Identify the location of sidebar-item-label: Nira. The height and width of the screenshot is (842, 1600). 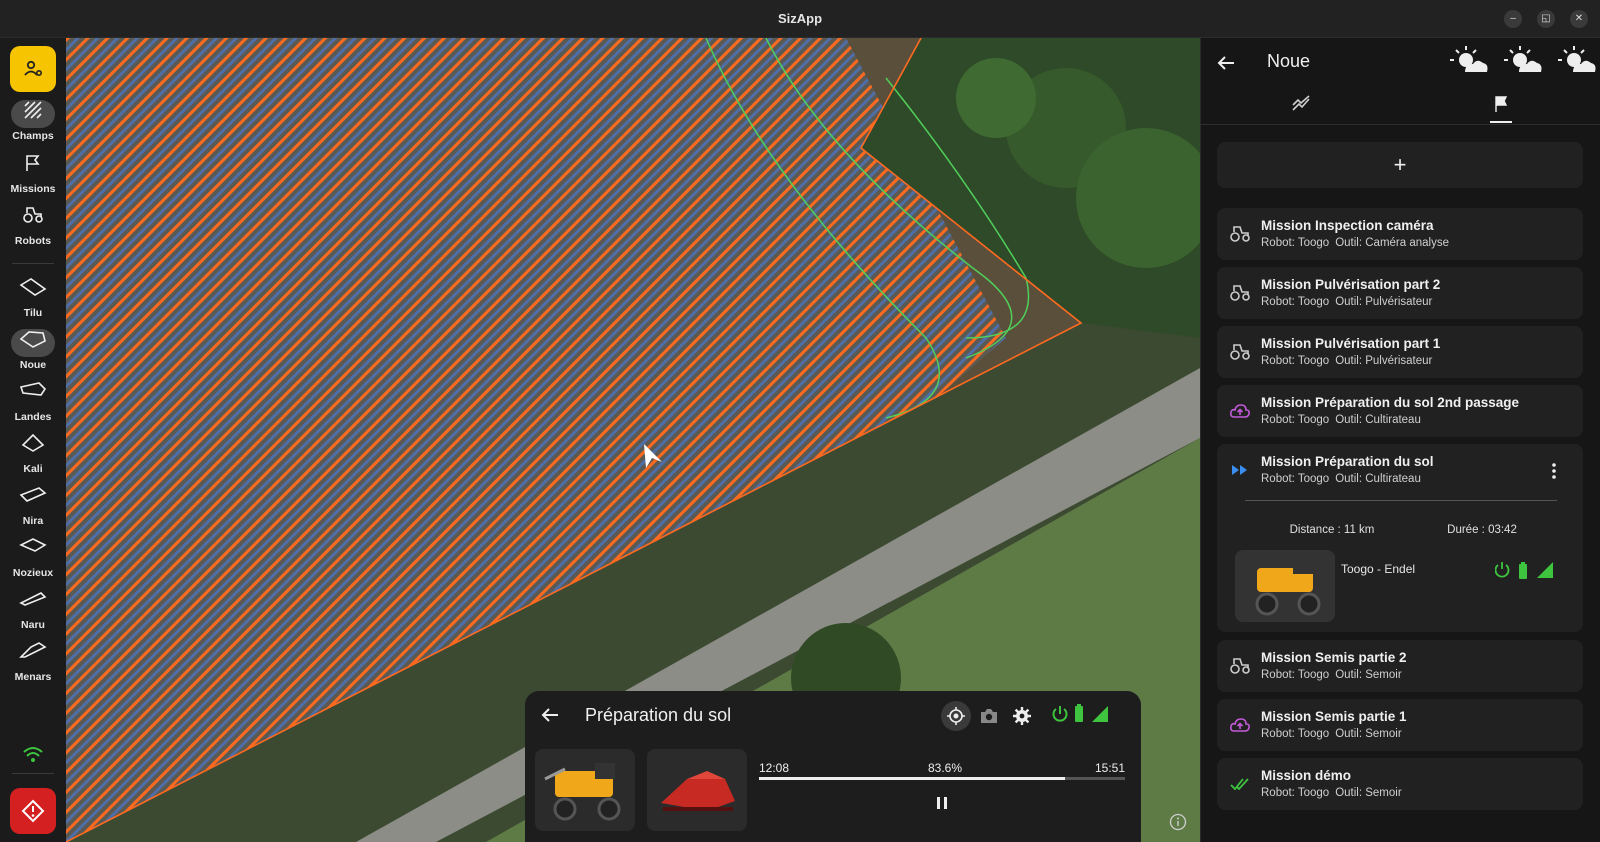
(33, 521).